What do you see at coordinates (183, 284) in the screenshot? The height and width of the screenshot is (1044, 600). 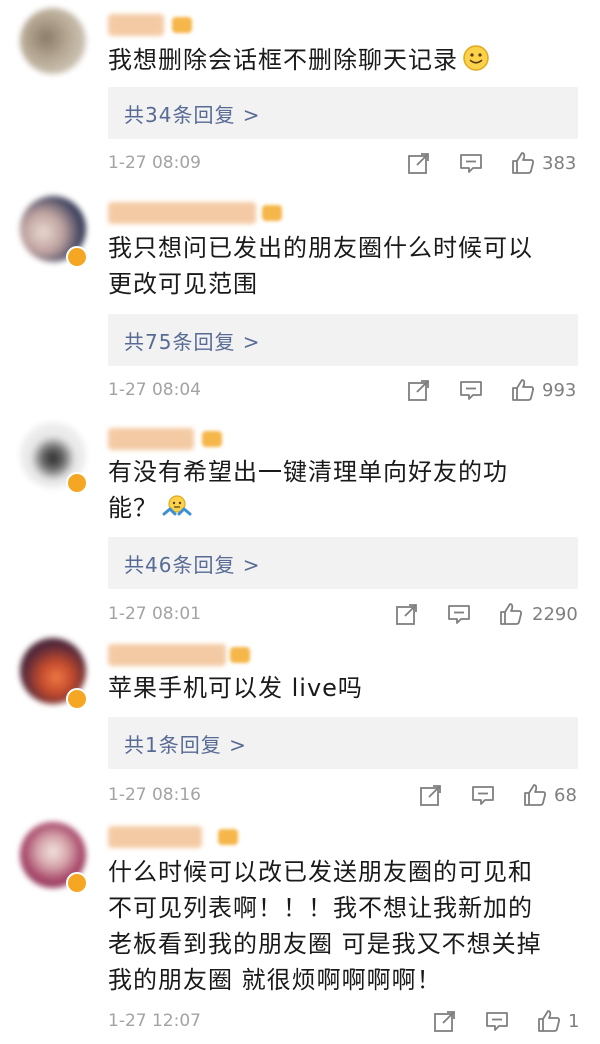 I see `comment-text-line: 更改可见范围` at bounding box center [183, 284].